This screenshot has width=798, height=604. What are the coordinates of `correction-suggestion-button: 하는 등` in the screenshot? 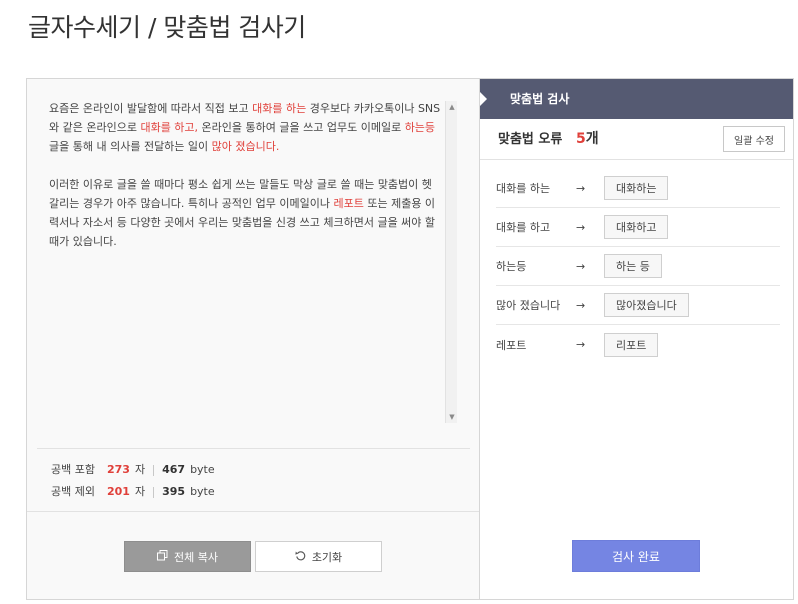 It's located at (633, 266).